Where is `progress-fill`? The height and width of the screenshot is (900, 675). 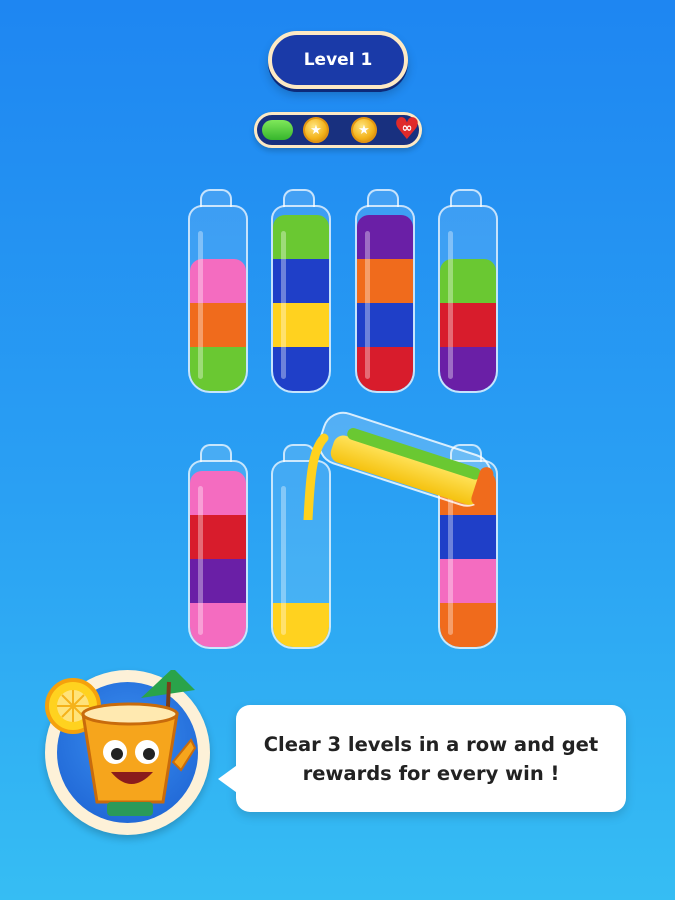 progress-fill is located at coordinates (277, 130).